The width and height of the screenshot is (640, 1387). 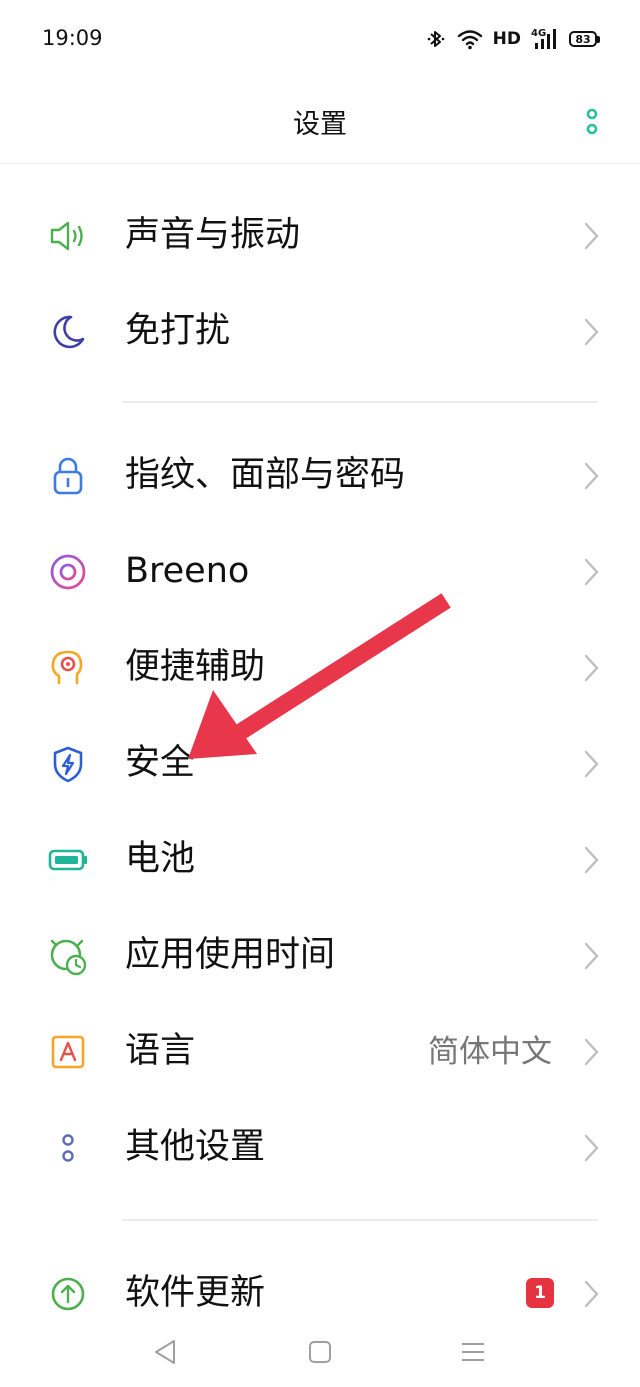 What do you see at coordinates (166, 1352) in the screenshot?
I see `back-icon` at bounding box center [166, 1352].